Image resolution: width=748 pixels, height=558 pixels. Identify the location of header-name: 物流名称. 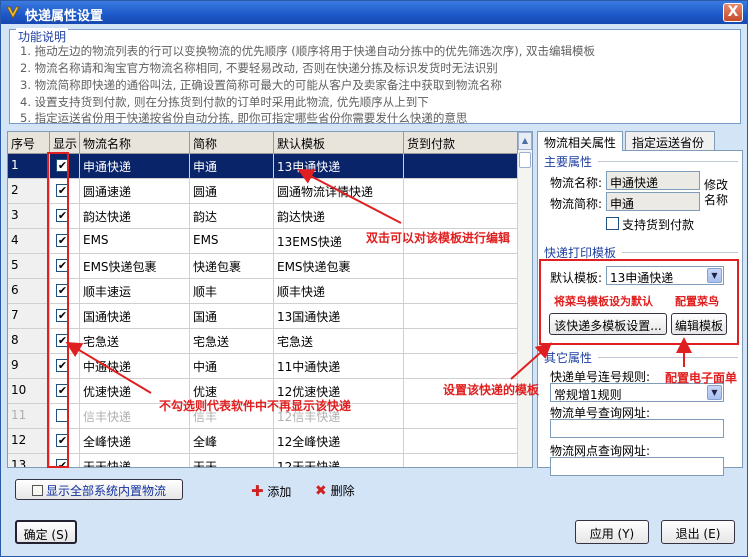
(135, 143).